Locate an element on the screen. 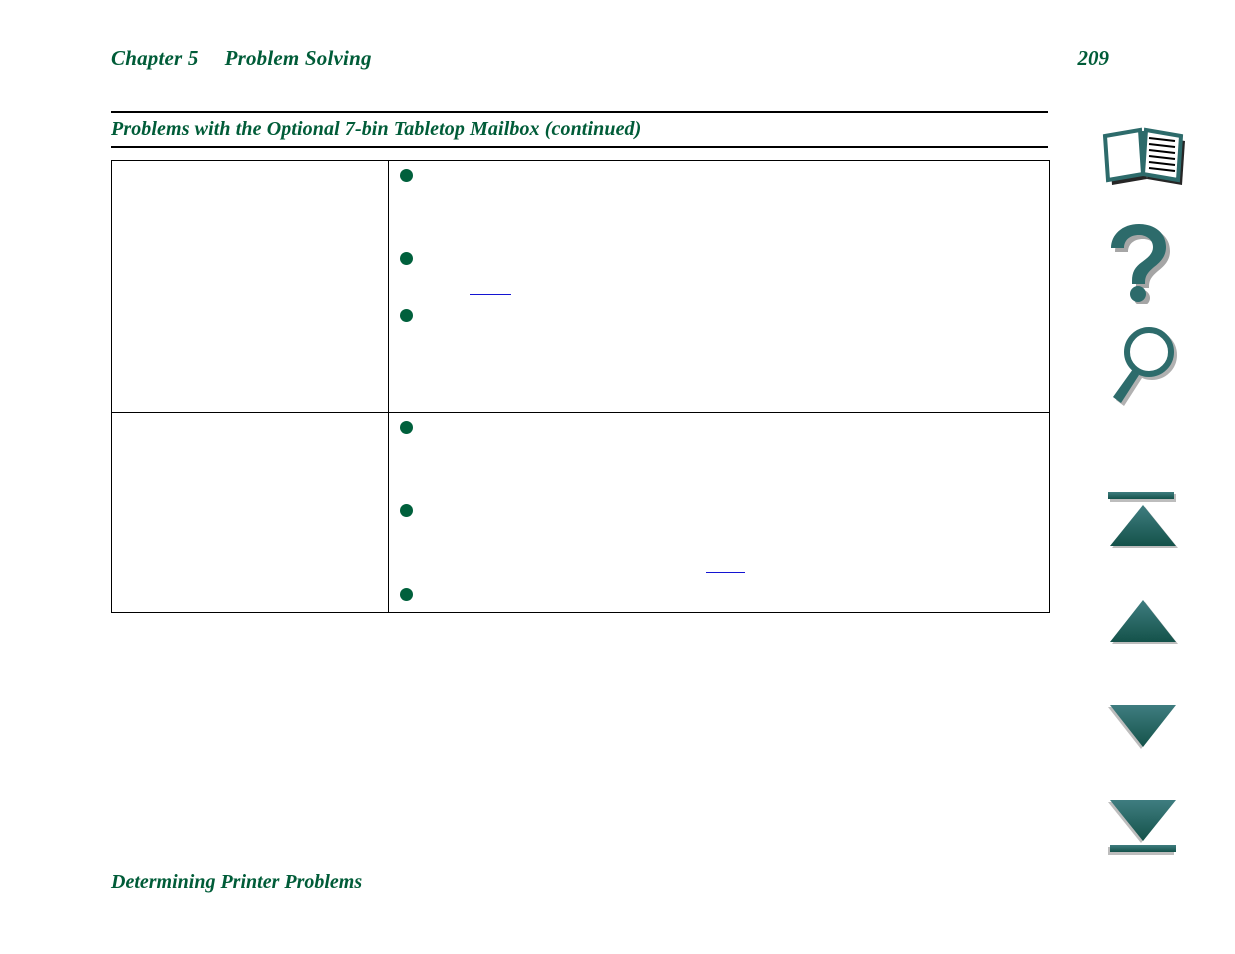 Image resolution: width=1235 pixels, height=954 pixels. triangle-up-icon is located at coordinates (1143, 621).